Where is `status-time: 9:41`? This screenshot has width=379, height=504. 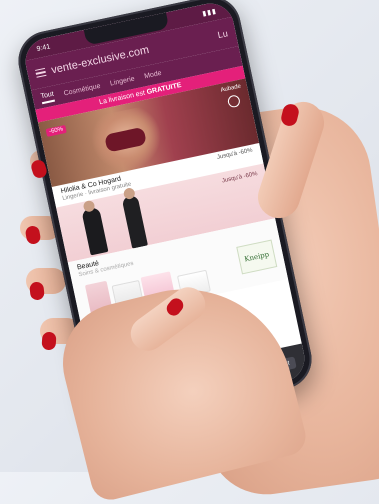
status-time: 9:41 is located at coordinates (43, 47).